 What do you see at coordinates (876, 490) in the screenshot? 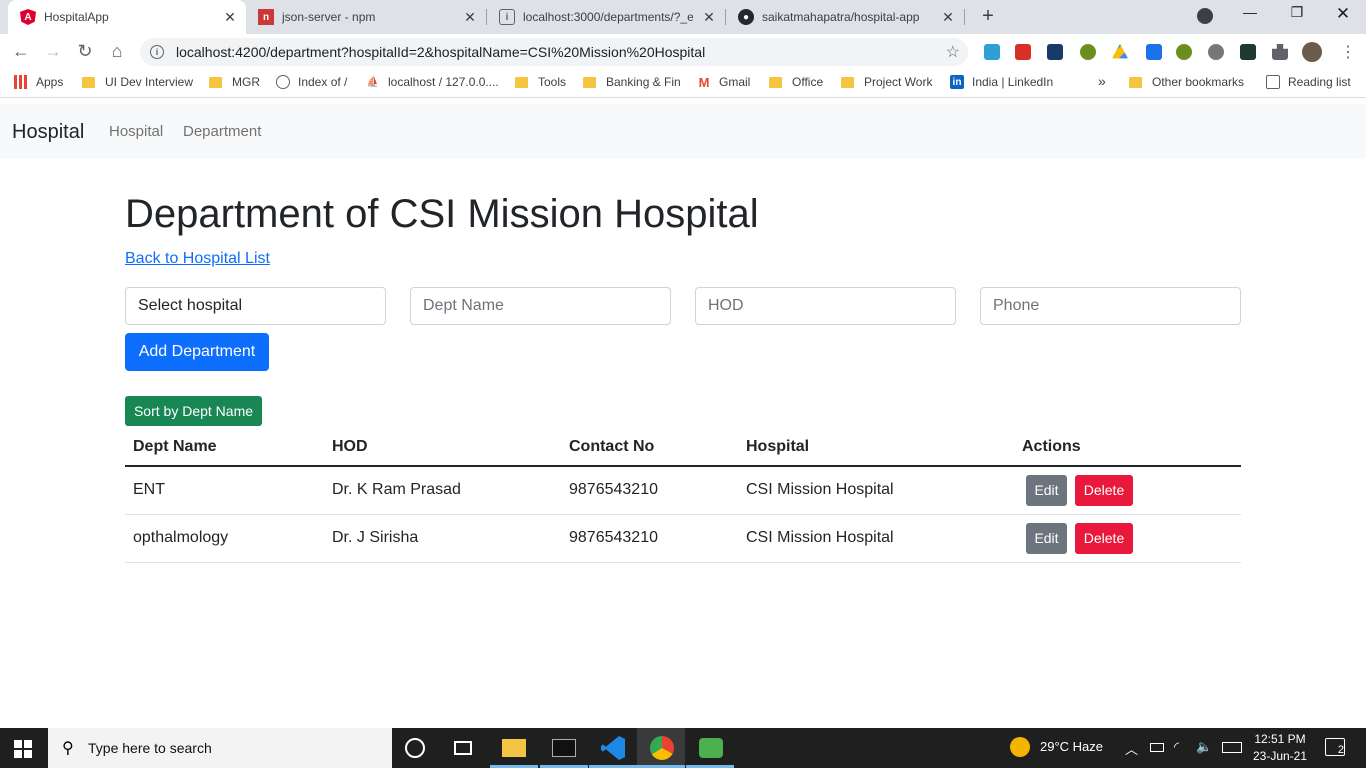
I see `cell-hospital: CSI Mission Hospital` at bounding box center [876, 490].